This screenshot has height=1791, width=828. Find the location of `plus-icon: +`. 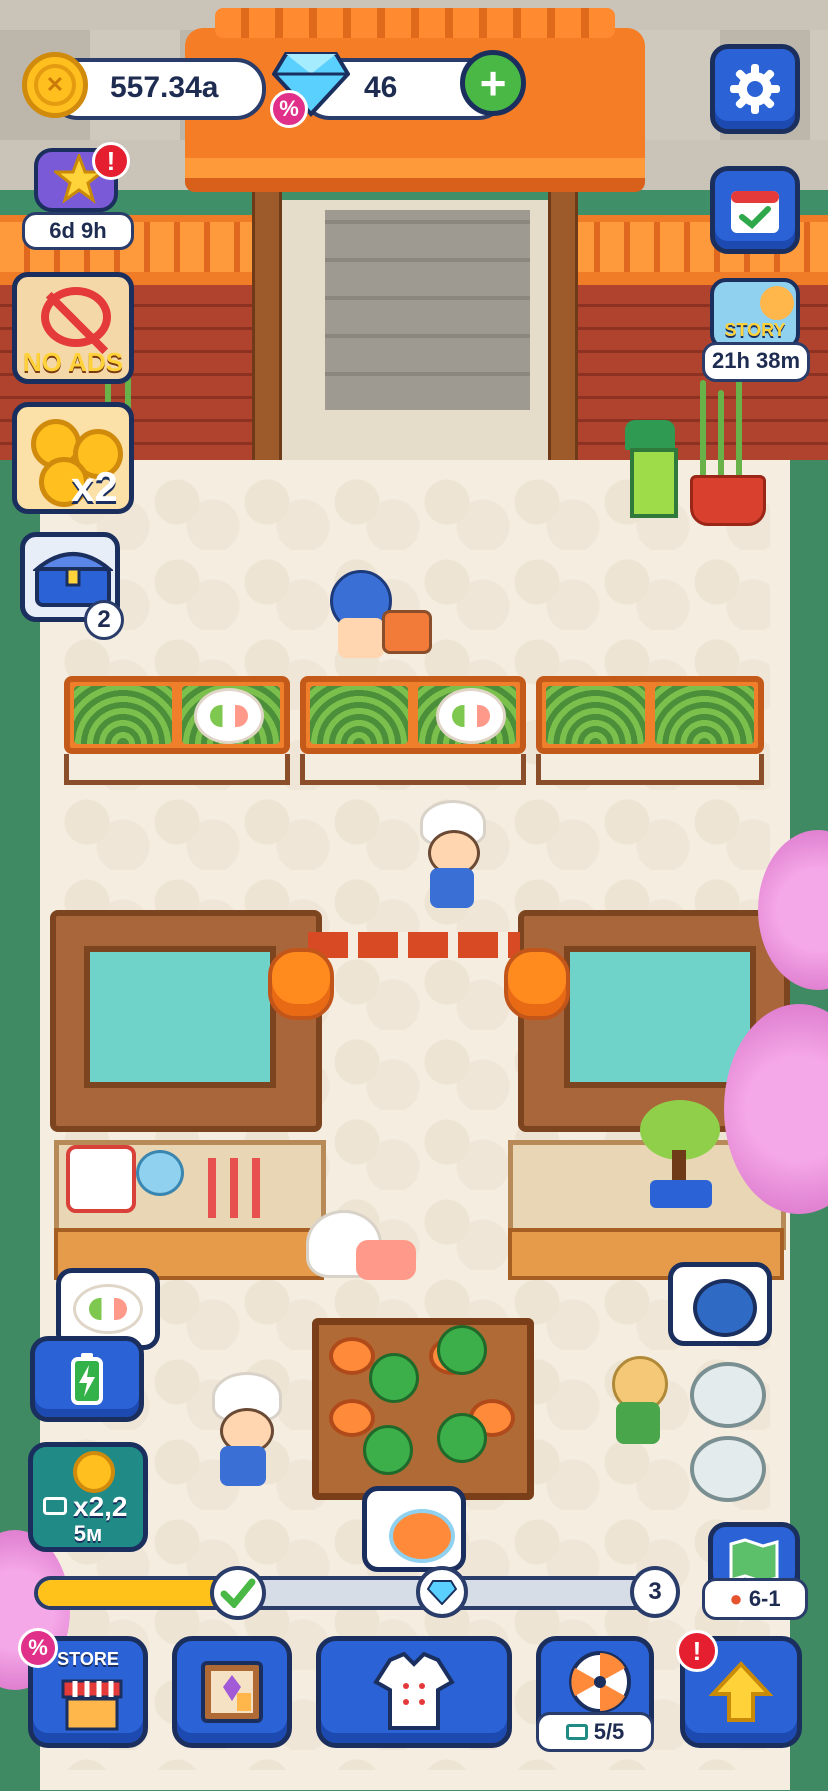

plus-icon: + is located at coordinates (493, 83).